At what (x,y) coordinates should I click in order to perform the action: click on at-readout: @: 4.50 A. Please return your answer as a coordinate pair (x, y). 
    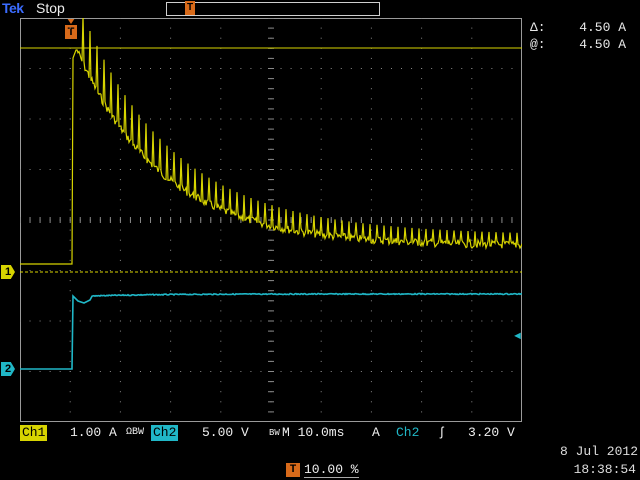
    Looking at the image, I should click on (585, 45).